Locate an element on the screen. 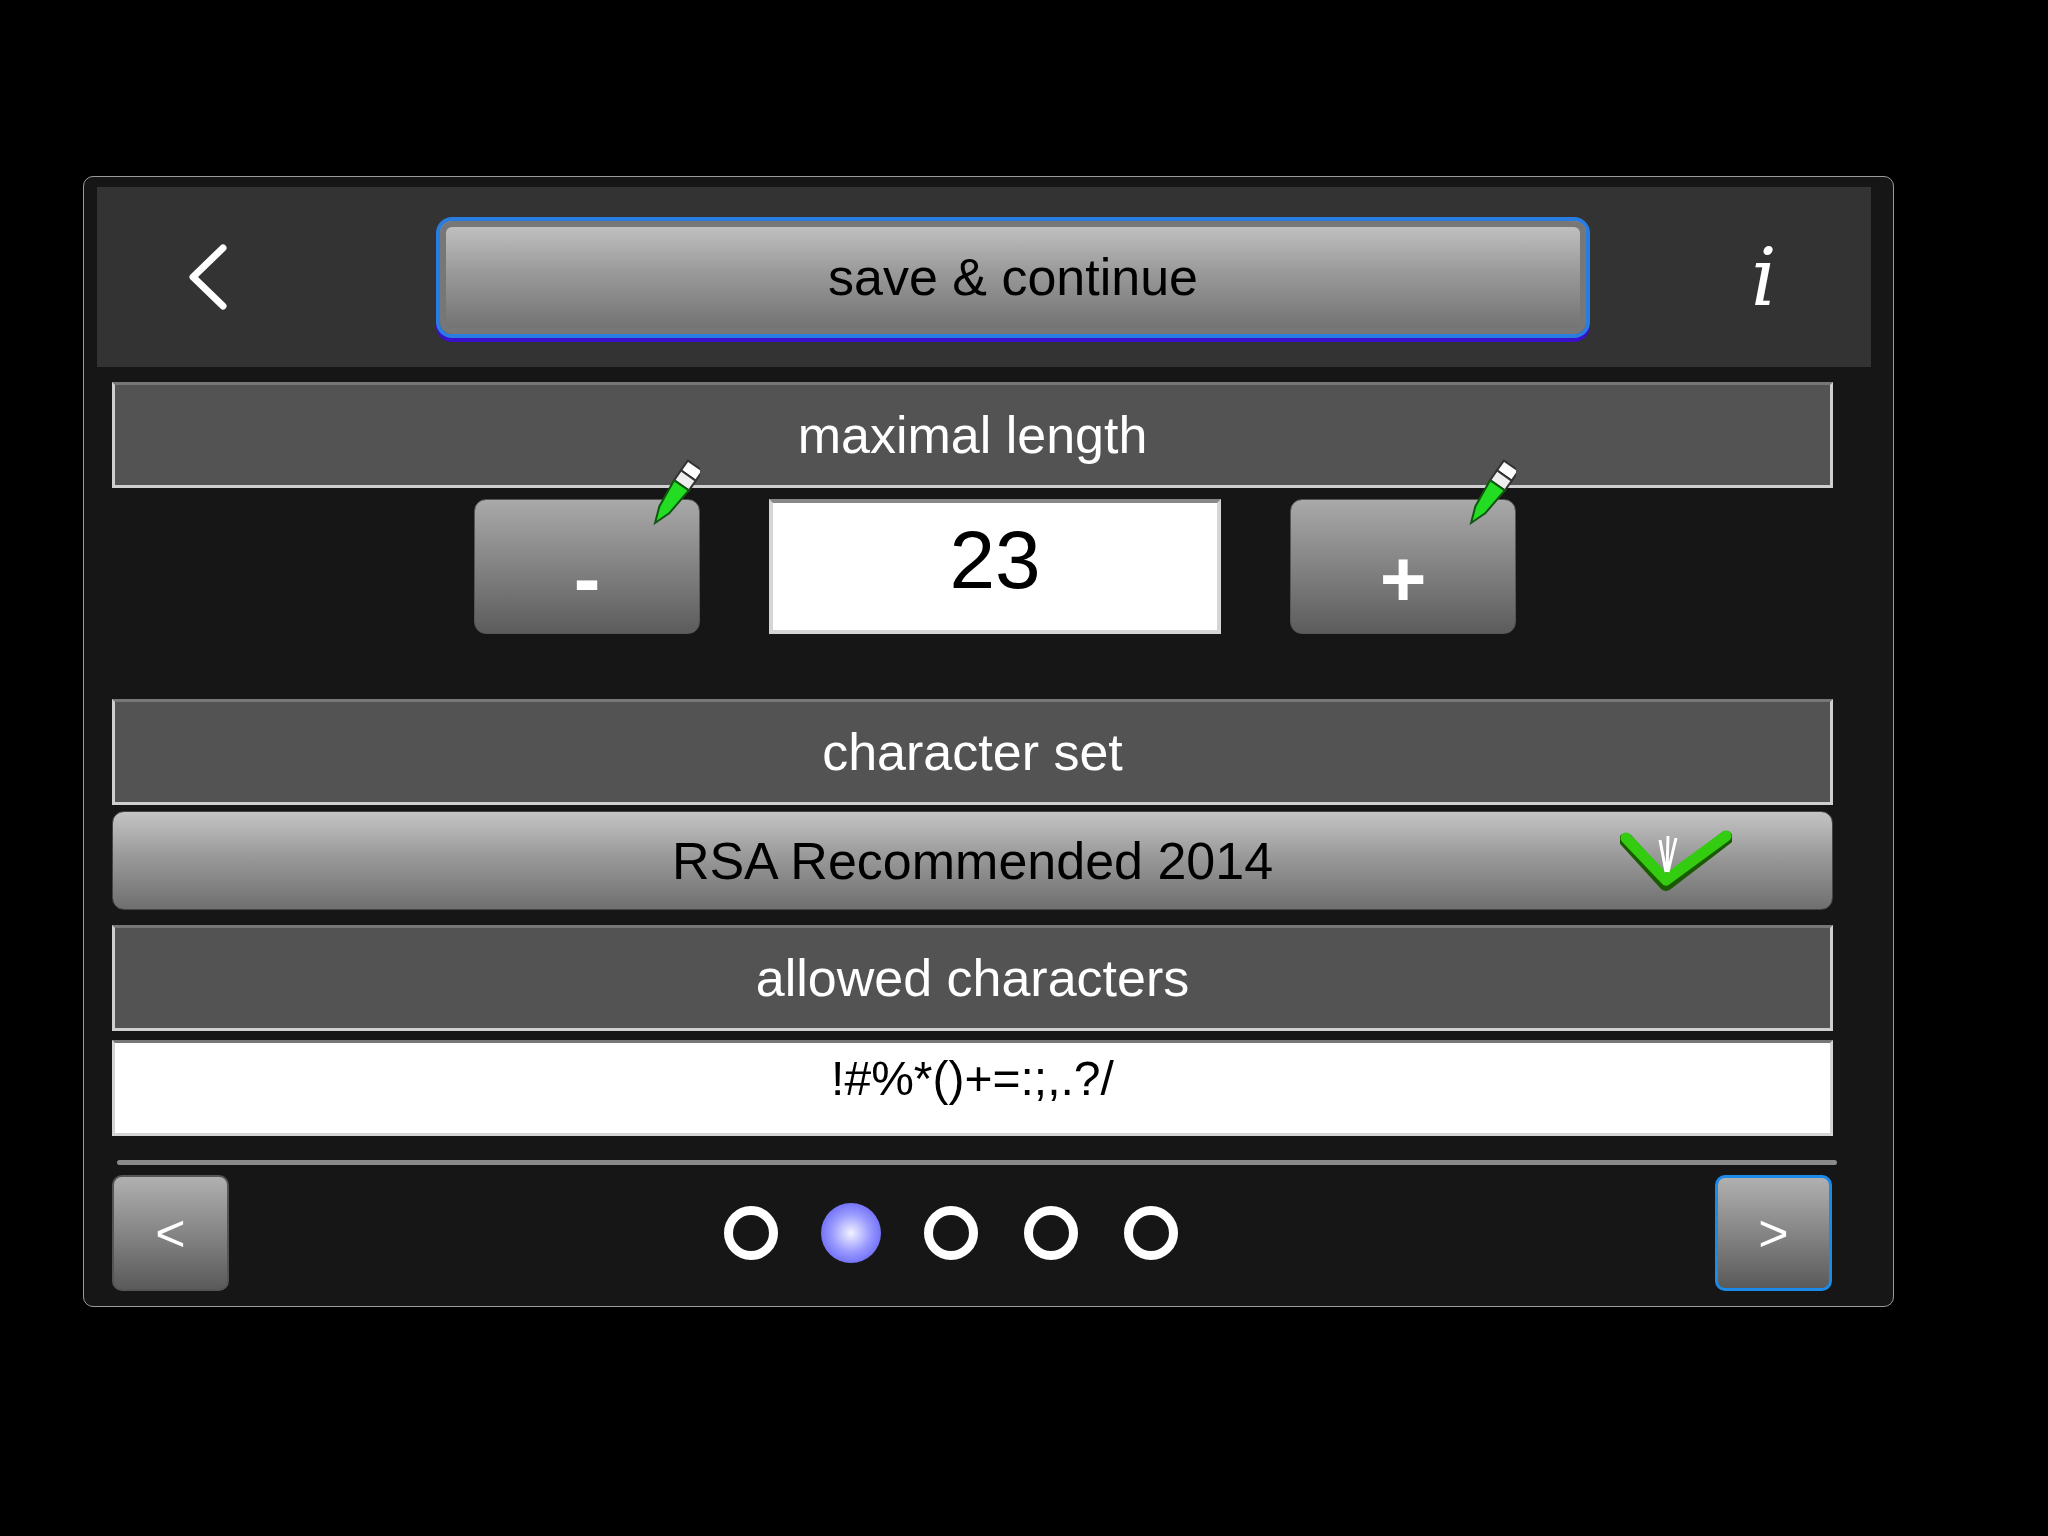 This screenshot has height=1536, width=2048. previous-button: < is located at coordinates (170, 1233).